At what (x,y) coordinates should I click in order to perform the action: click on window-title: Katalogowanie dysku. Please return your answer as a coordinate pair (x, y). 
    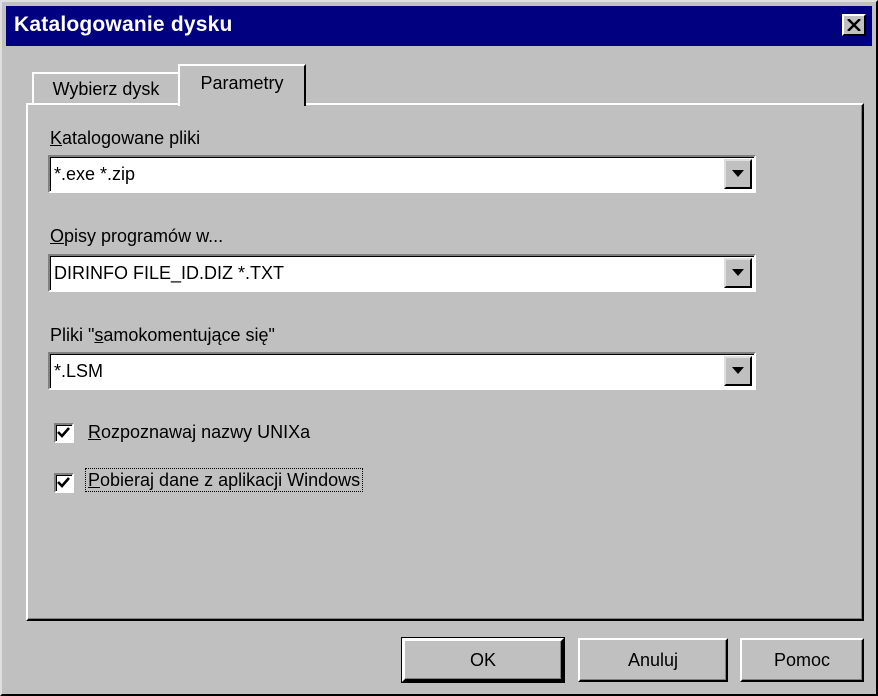
    Looking at the image, I should click on (123, 24).